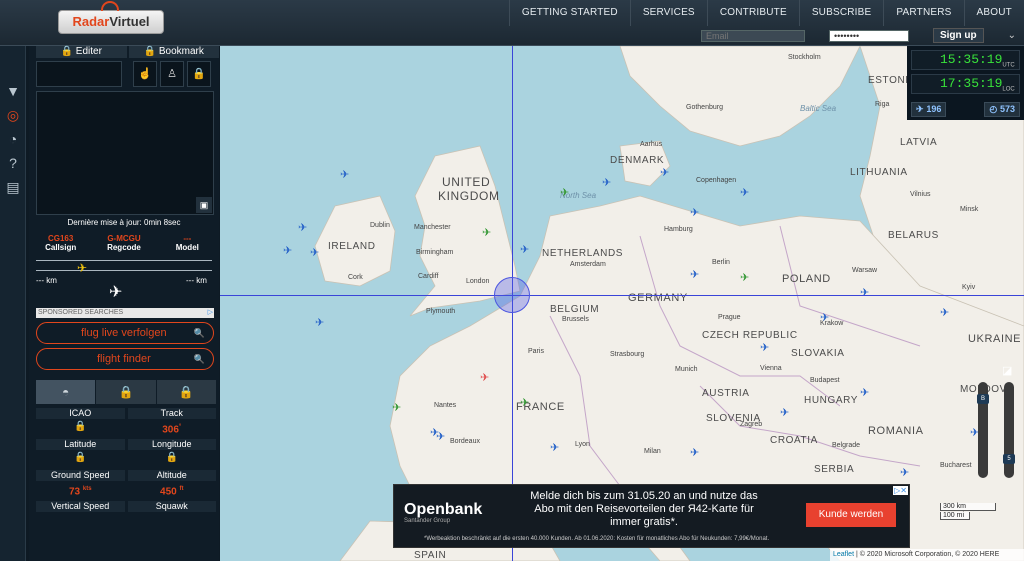  Describe the element at coordinates (825, 380) in the screenshot. I see `city-budapest: Budapest` at that location.